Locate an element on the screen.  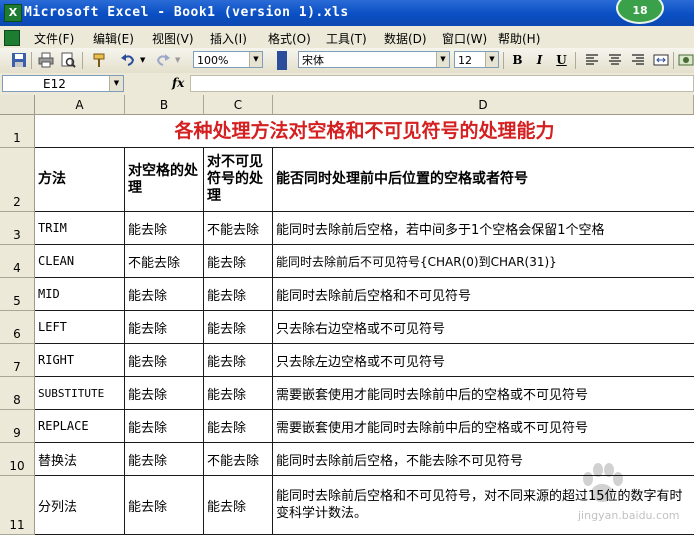
header-cell-method: 方法 is located at coordinates (80, 180).